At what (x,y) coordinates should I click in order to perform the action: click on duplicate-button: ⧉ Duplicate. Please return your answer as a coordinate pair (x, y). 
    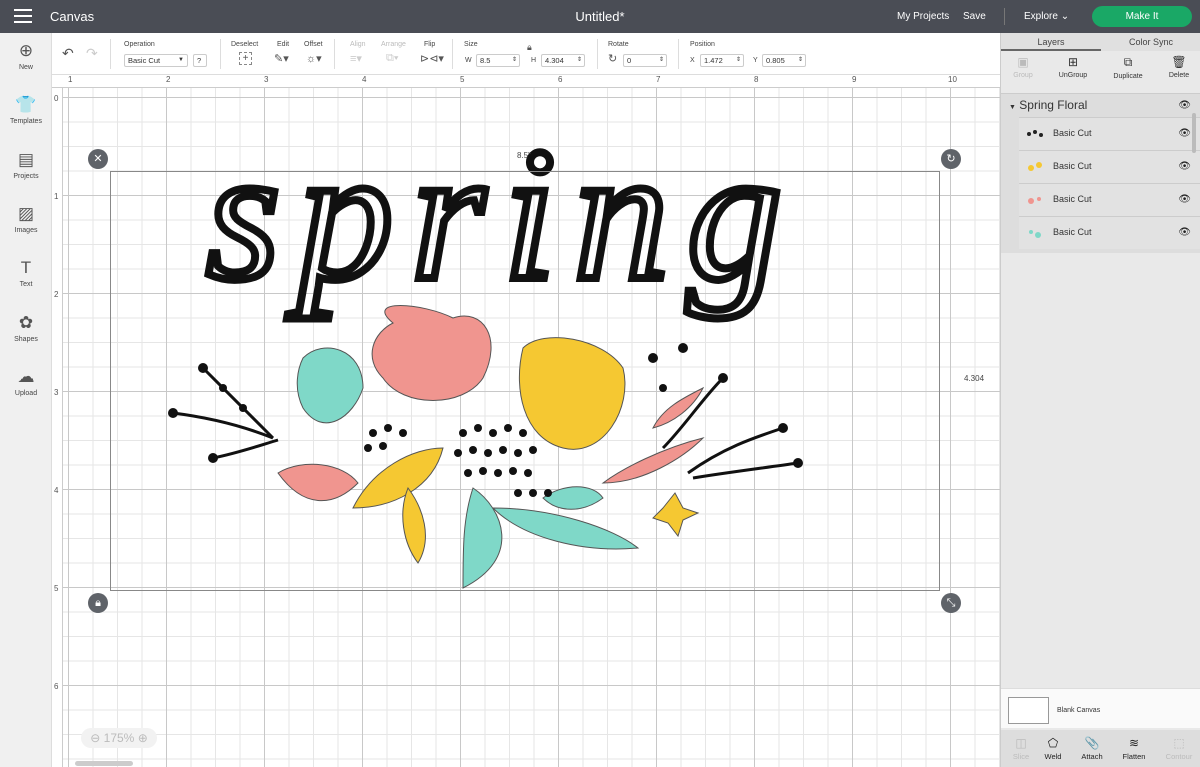
    Looking at the image, I should click on (1128, 67).